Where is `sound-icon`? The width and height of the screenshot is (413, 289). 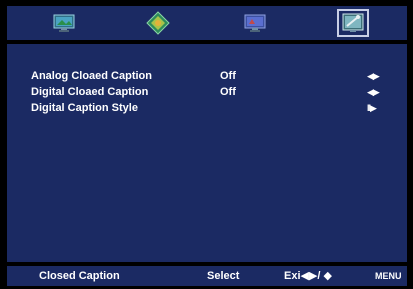
sound-icon is located at coordinates (158, 23).